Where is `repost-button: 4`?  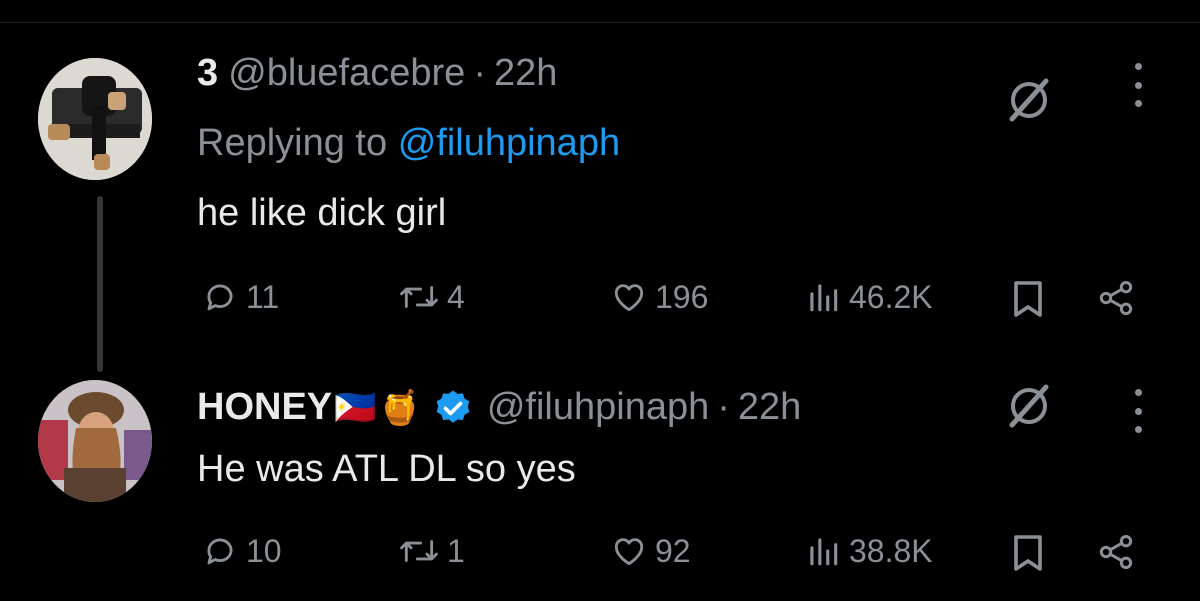 repost-button: 4 is located at coordinates (431, 297).